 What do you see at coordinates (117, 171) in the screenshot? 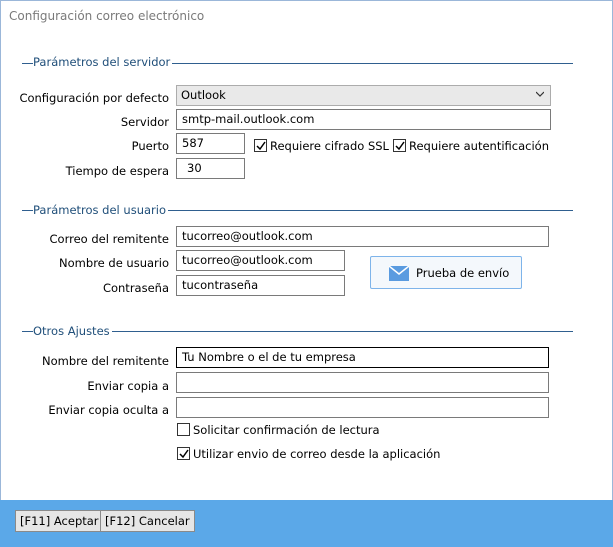
I see `timeout-label: Tiempo de espera` at bounding box center [117, 171].